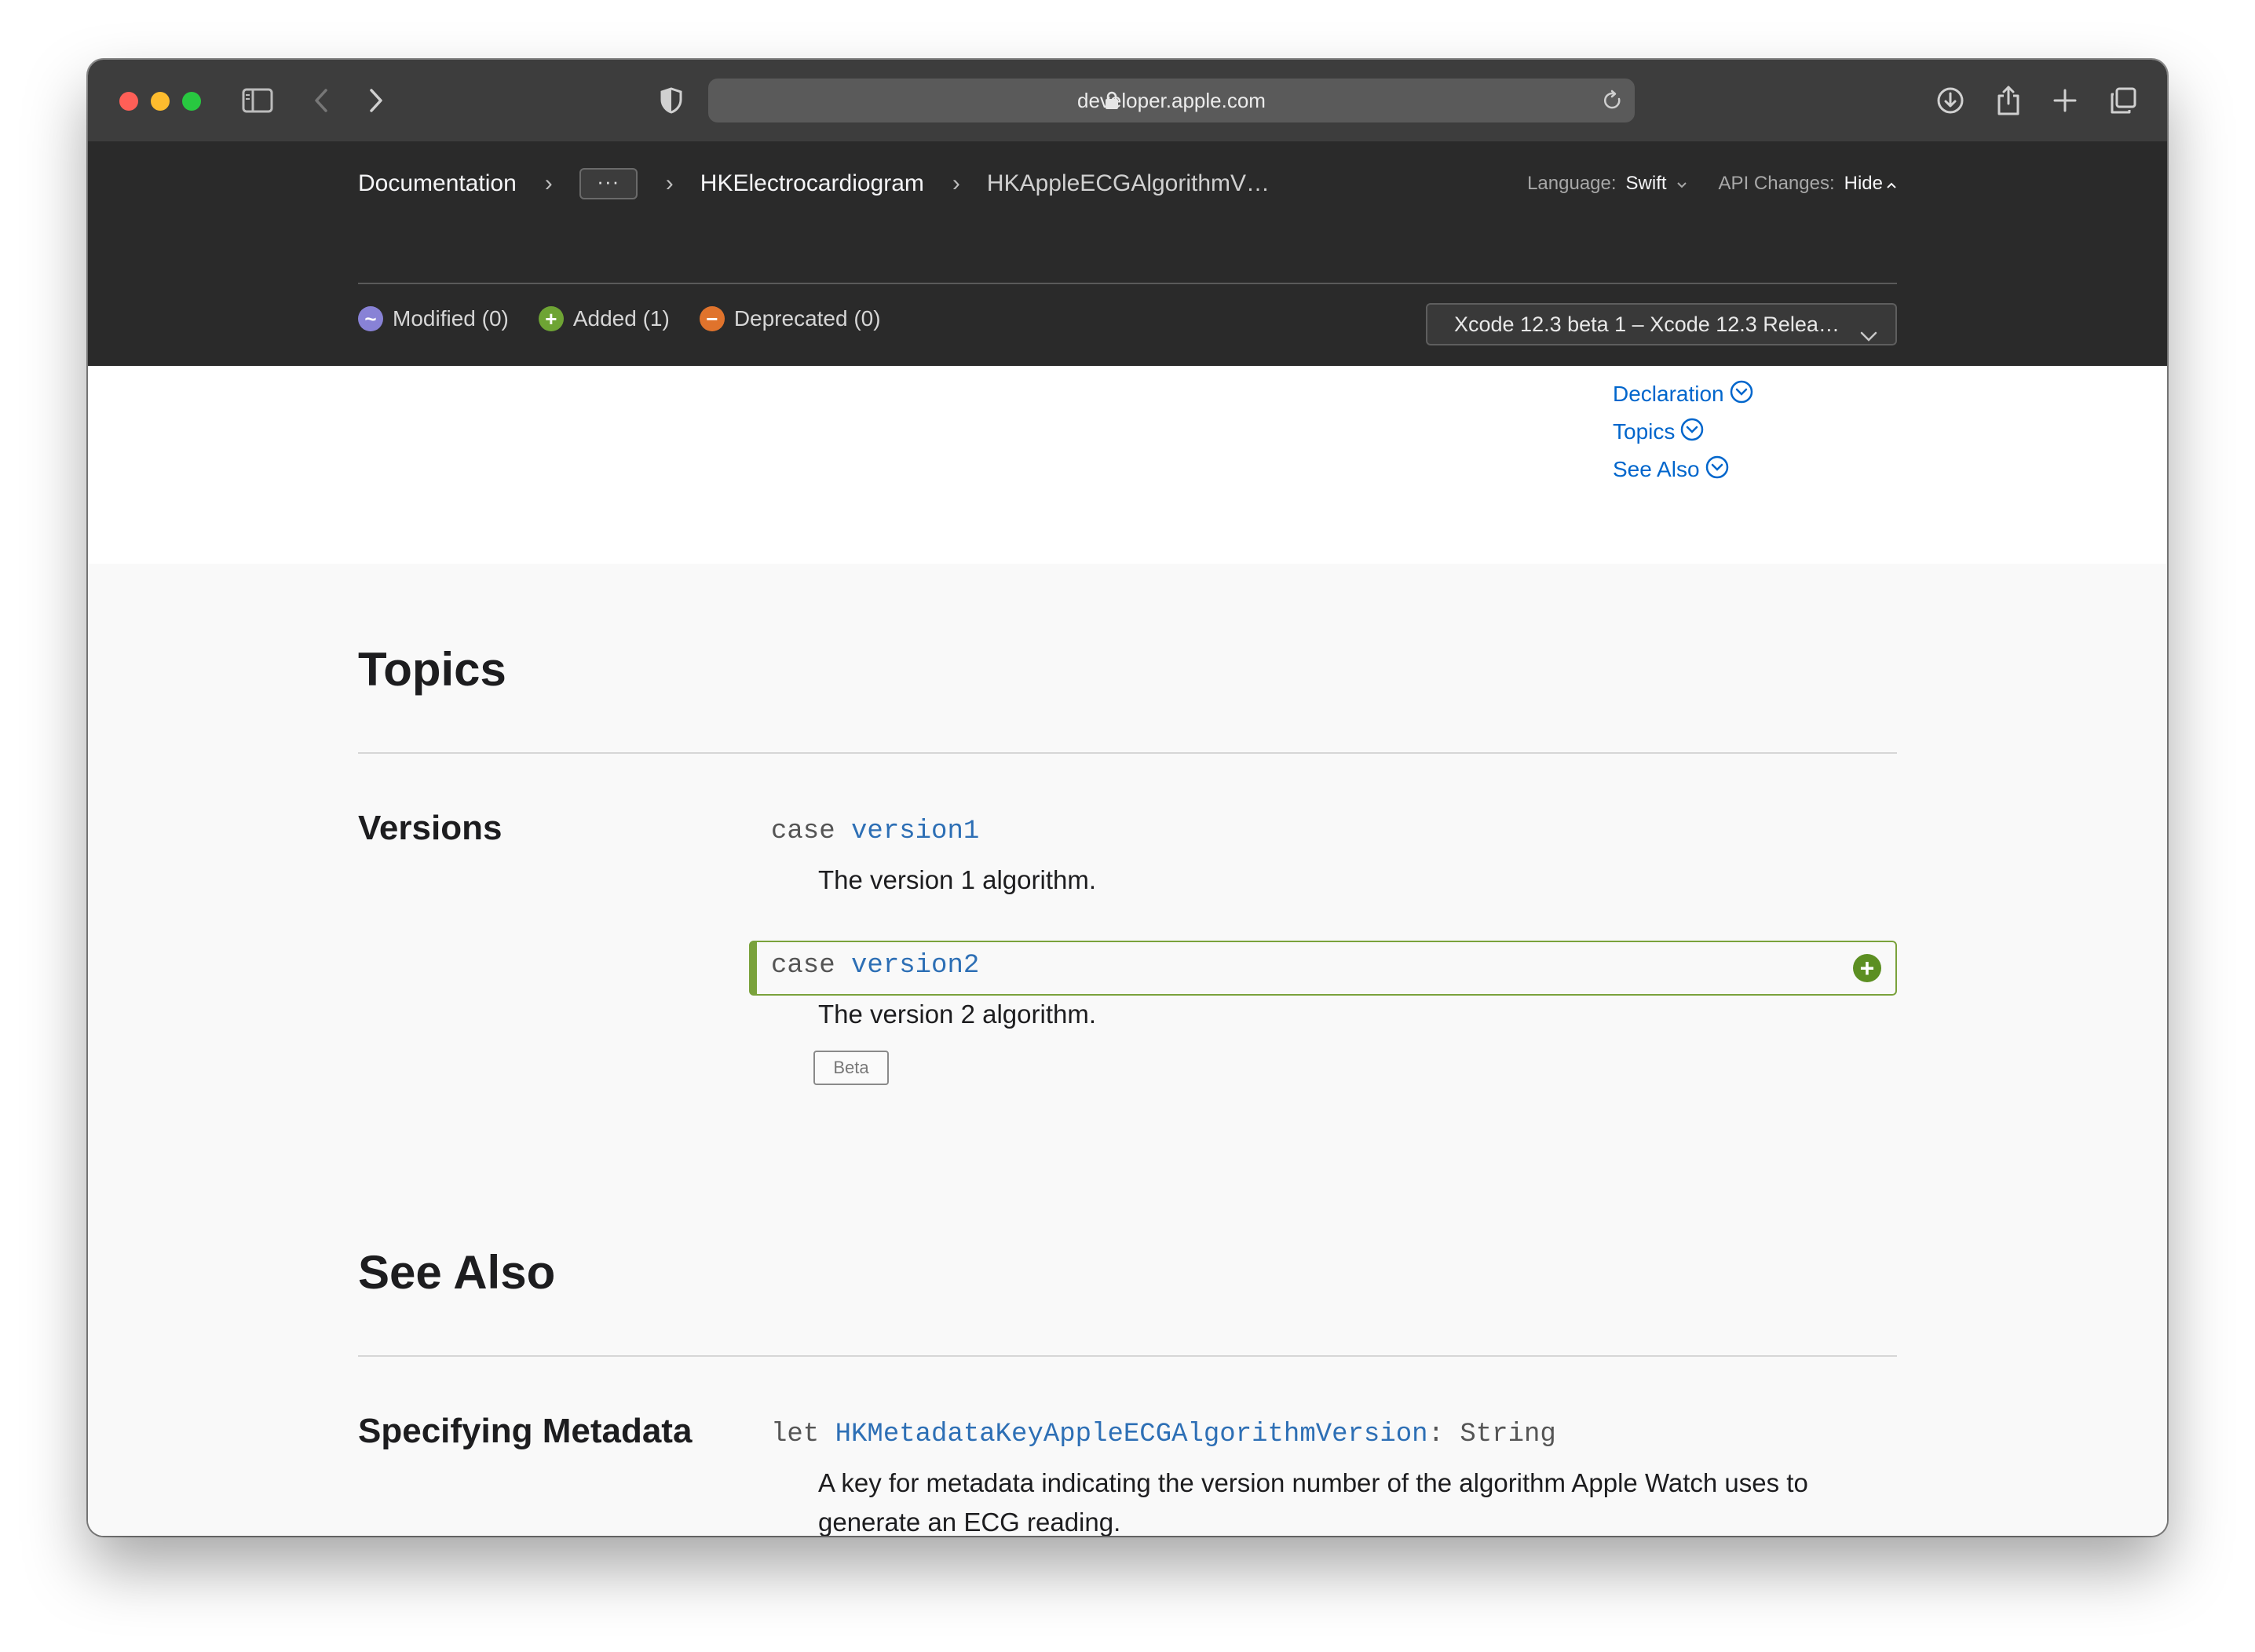 The image size is (2255, 1652). Describe the element at coordinates (1646, 184) in the screenshot. I see `language-selector: Swift` at that location.